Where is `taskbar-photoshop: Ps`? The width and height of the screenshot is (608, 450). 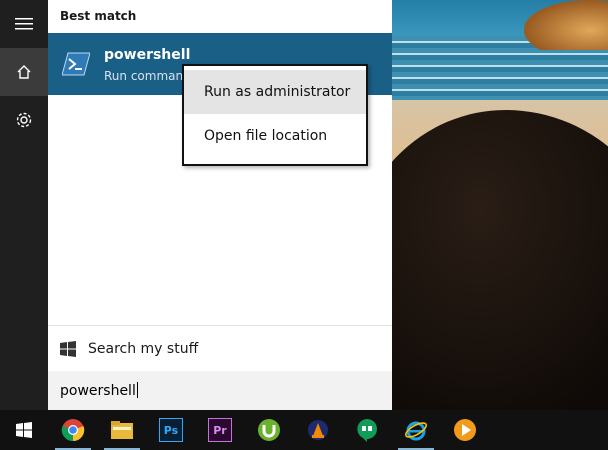 taskbar-photoshop: Ps is located at coordinates (171, 430).